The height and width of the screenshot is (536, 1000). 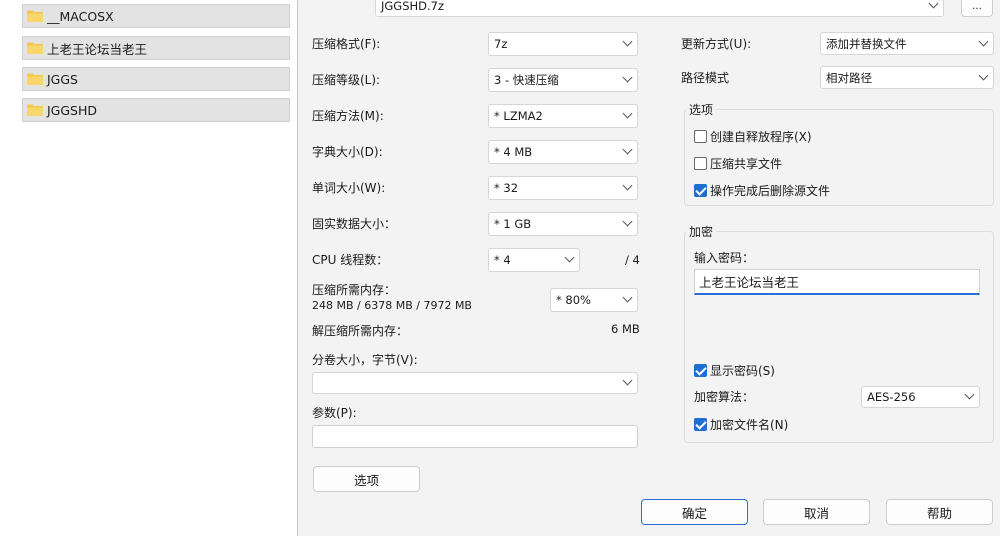 I want to click on encrypt-names-label: 加密文件名(N), so click(x=749, y=425).